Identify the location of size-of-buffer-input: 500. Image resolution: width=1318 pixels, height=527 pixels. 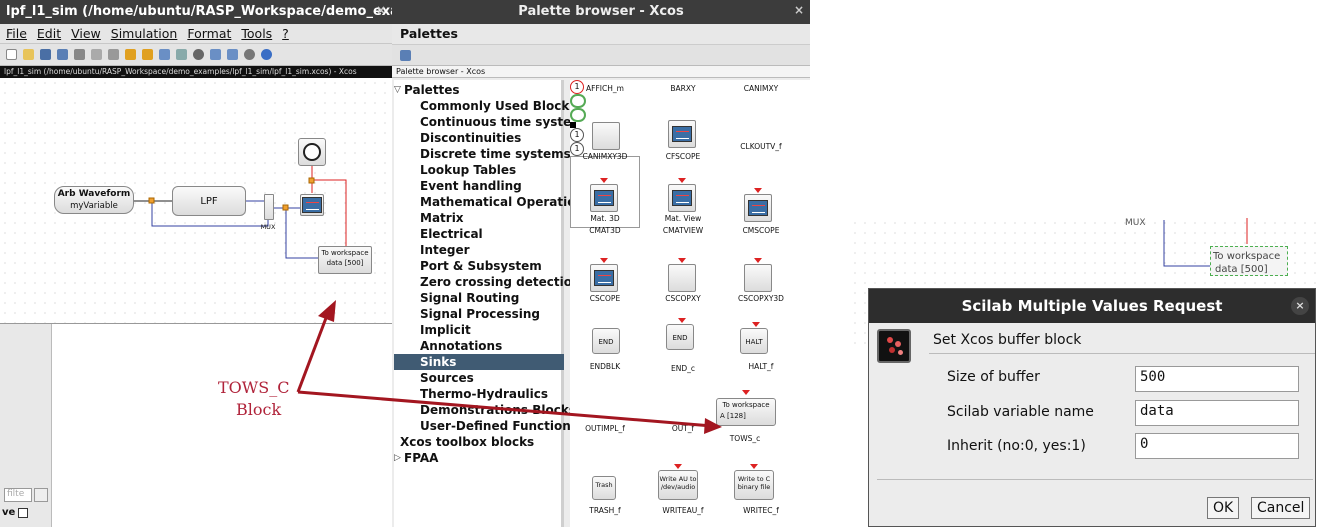
(1217, 379).